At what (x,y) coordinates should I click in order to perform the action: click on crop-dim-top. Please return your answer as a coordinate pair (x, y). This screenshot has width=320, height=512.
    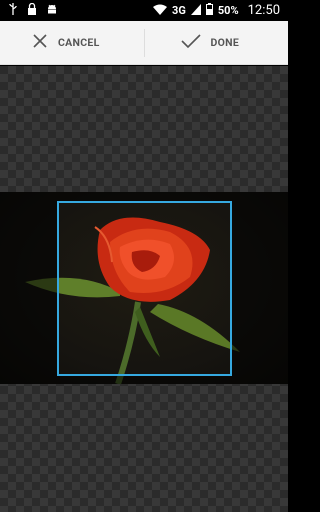
    Looking at the image, I should click on (144, 196).